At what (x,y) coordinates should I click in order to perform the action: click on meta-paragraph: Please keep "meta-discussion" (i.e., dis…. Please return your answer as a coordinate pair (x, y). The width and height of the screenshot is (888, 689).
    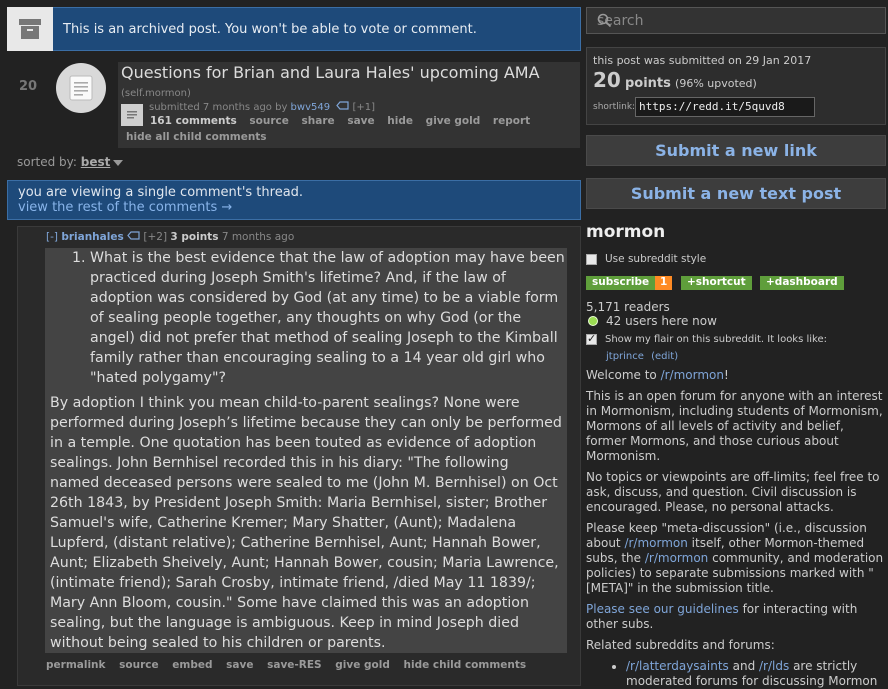
    Looking at the image, I should click on (735, 558).